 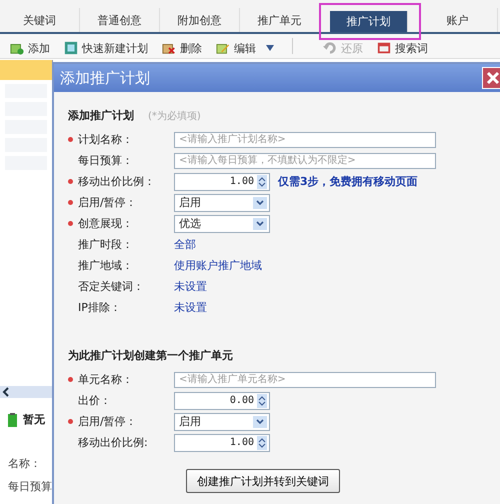 What do you see at coordinates (305, 140) in the screenshot?
I see `text-field: <请输入推广计划名称>` at bounding box center [305, 140].